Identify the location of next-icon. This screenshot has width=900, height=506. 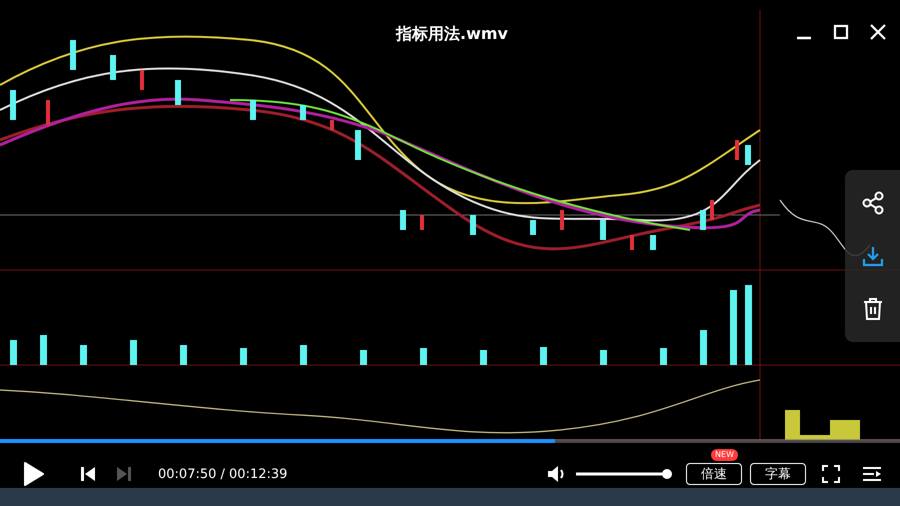
(124, 474).